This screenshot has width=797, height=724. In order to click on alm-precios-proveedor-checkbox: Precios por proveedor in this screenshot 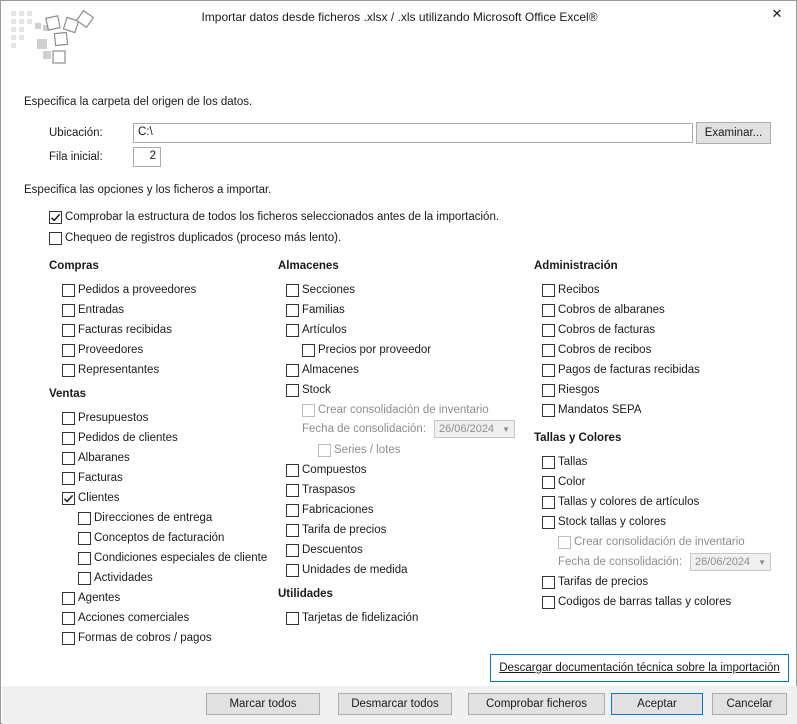, I will do `click(366, 350)`.